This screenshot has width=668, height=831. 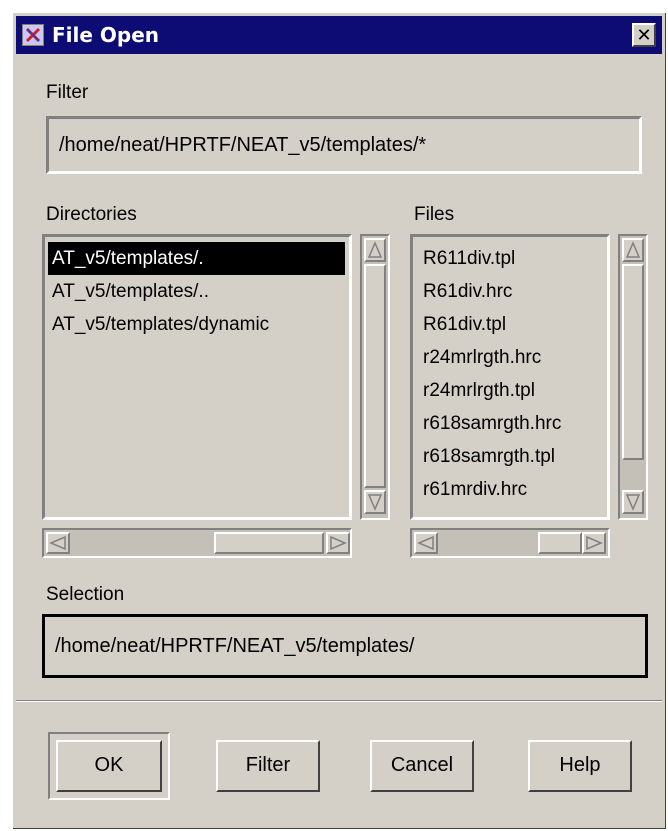 I want to click on title-bar: File Open ✕, so click(x=339, y=35).